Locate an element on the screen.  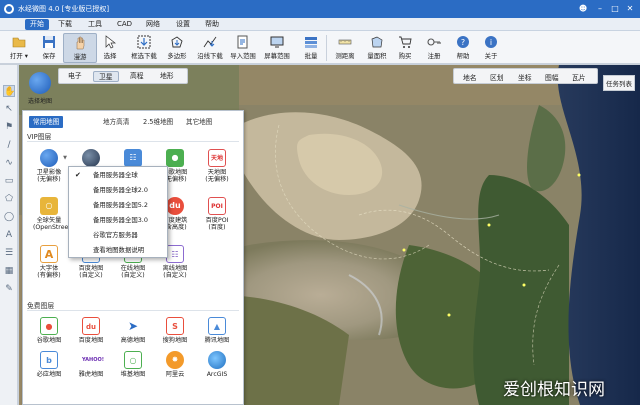
tab-map-sheet: 图幅 is located at coordinates (552, 77).